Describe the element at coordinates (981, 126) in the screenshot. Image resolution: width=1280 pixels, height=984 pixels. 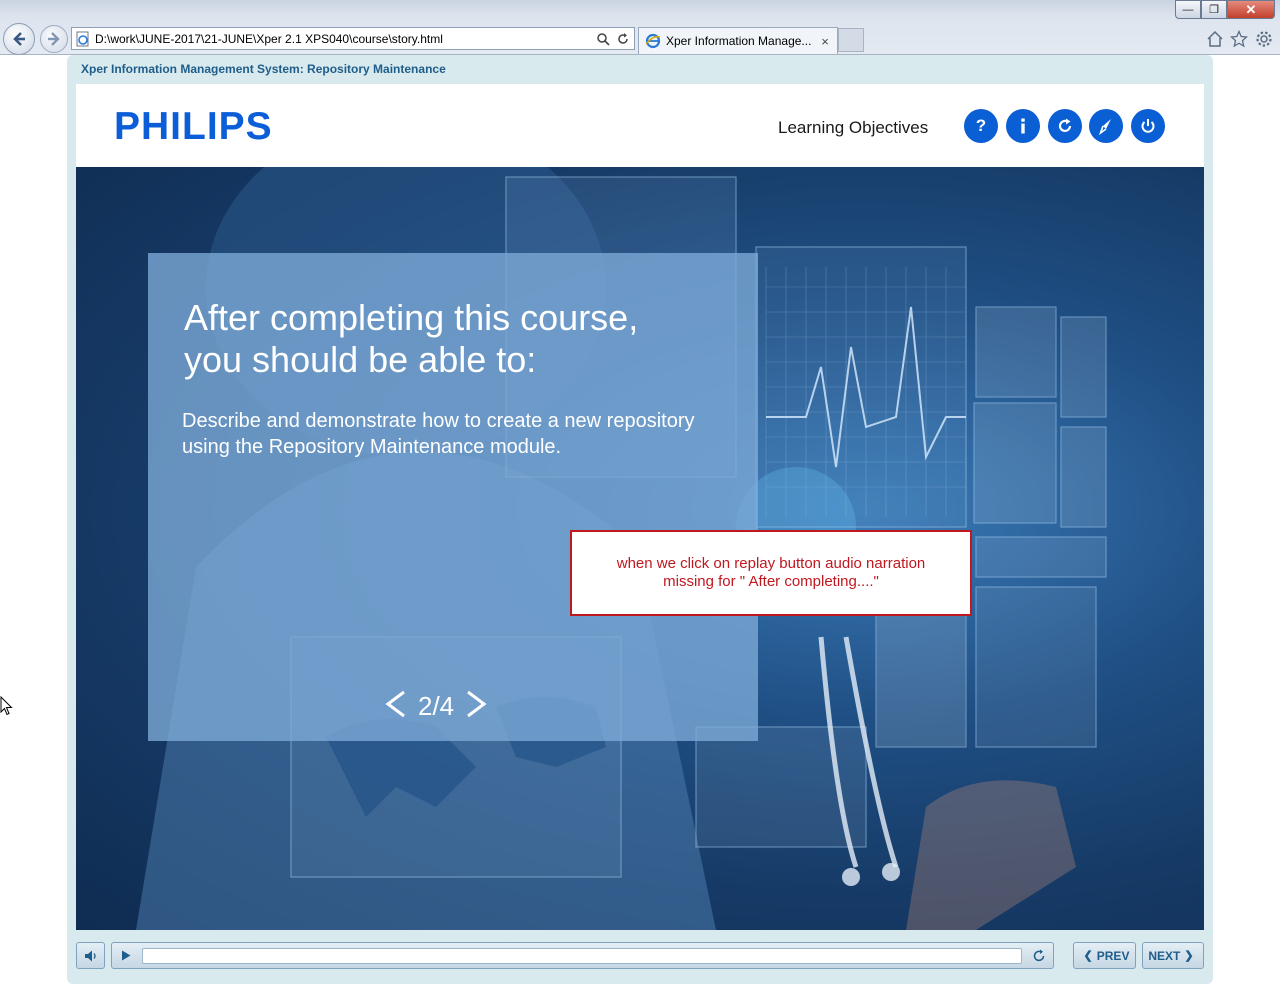
I see `help-button: ?` at that location.